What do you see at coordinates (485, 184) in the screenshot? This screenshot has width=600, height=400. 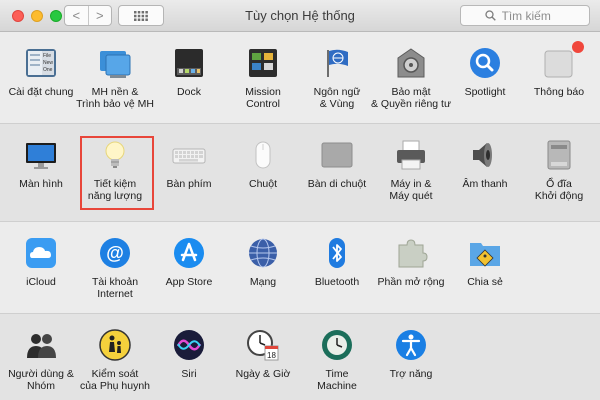 I see `pref-label: Âm thanh` at bounding box center [485, 184].